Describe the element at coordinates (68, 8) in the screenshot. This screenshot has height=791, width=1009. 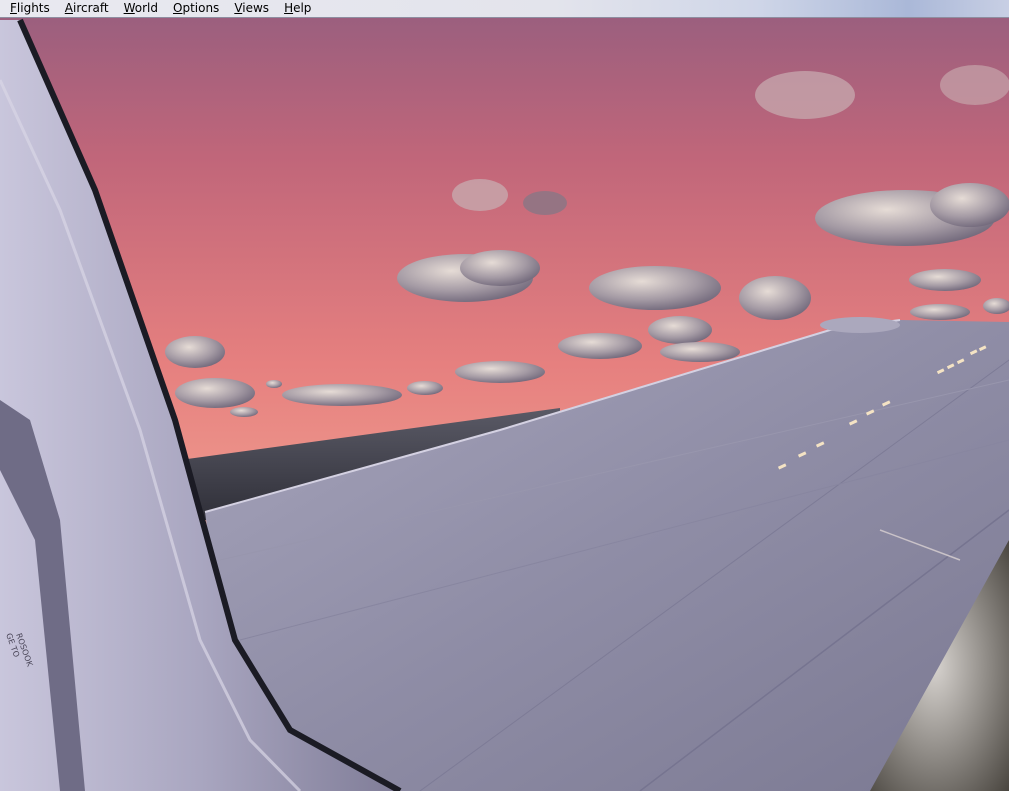
I see `menu-aircraft-mnemonic: A` at that location.